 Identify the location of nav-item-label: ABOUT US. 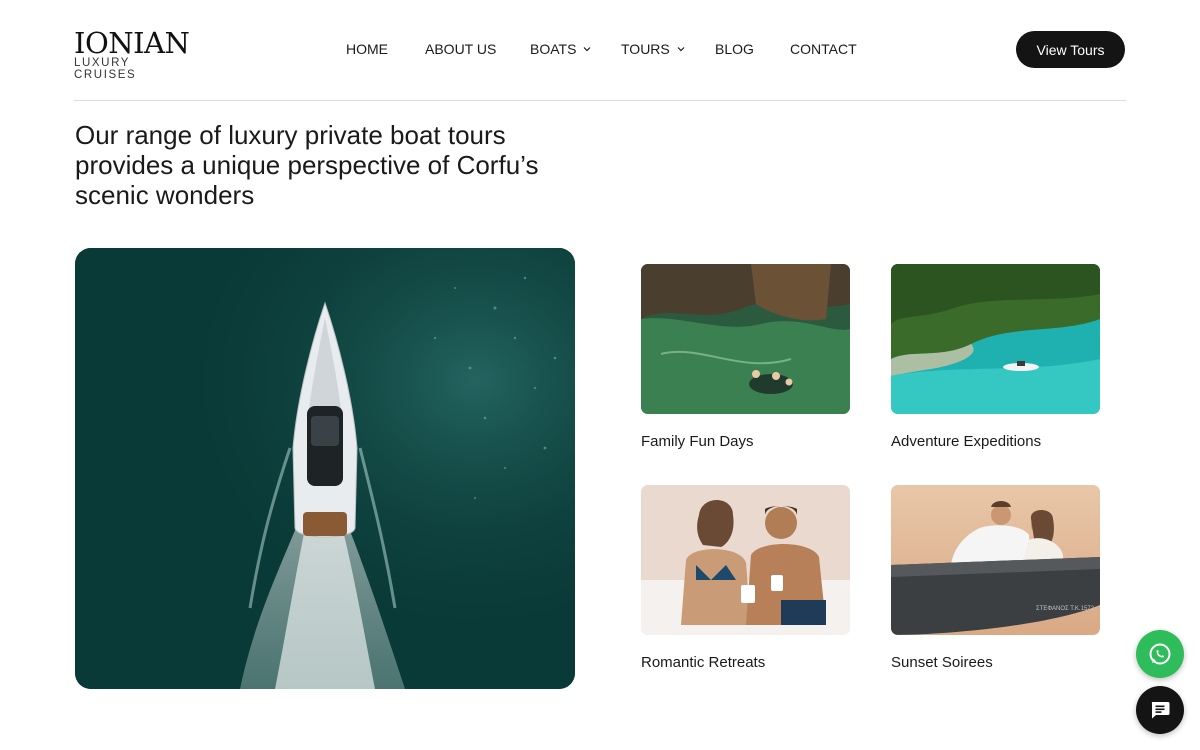
(461, 49).